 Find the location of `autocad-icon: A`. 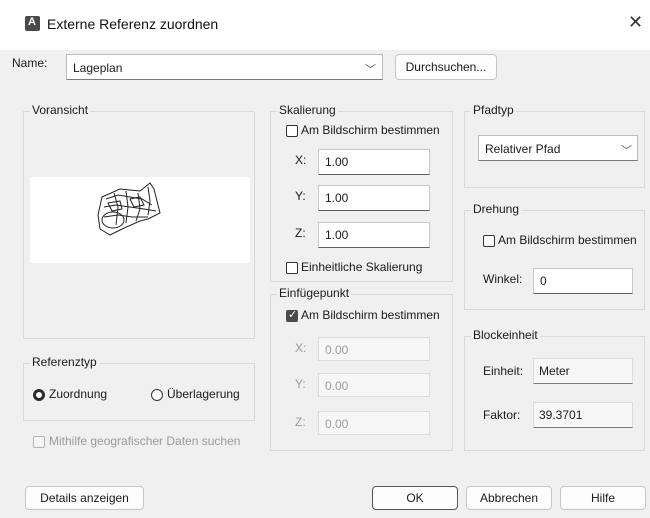

autocad-icon: A is located at coordinates (32, 23).